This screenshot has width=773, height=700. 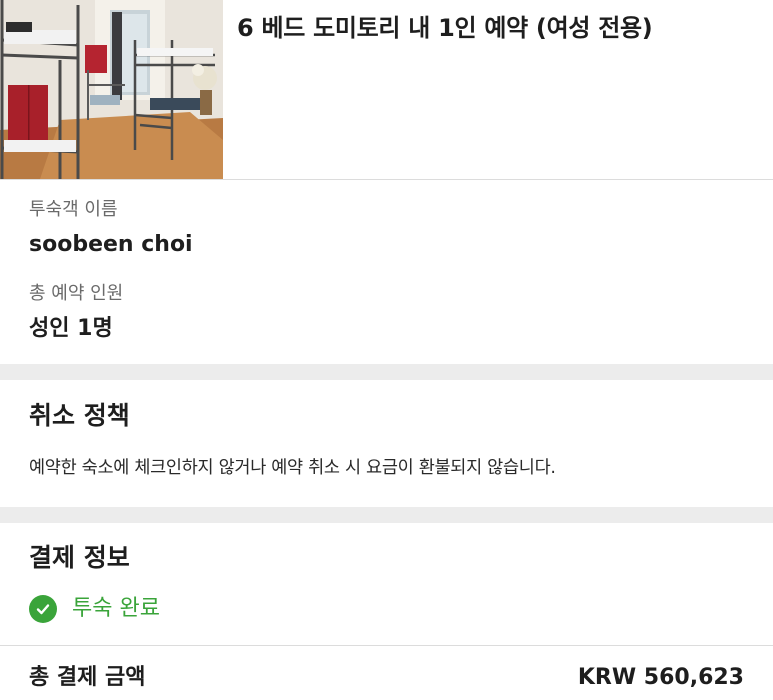 What do you see at coordinates (292, 468) in the screenshot?
I see `cancellation-policy-text: 예약한 숙소에 체크인하지 않거나 예약 취소 시 요금이 환불되지 않습니다.` at bounding box center [292, 468].